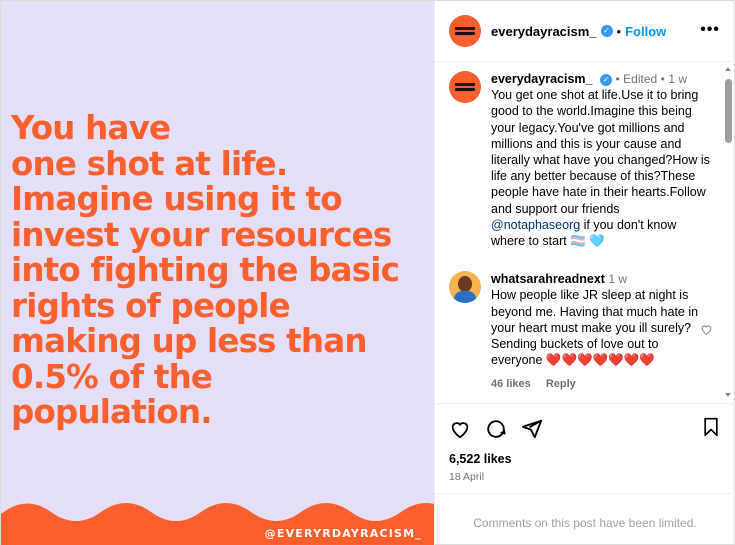  What do you see at coordinates (728, 232) in the screenshot?
I see `scrollbar` at bounding box center [728, 232].